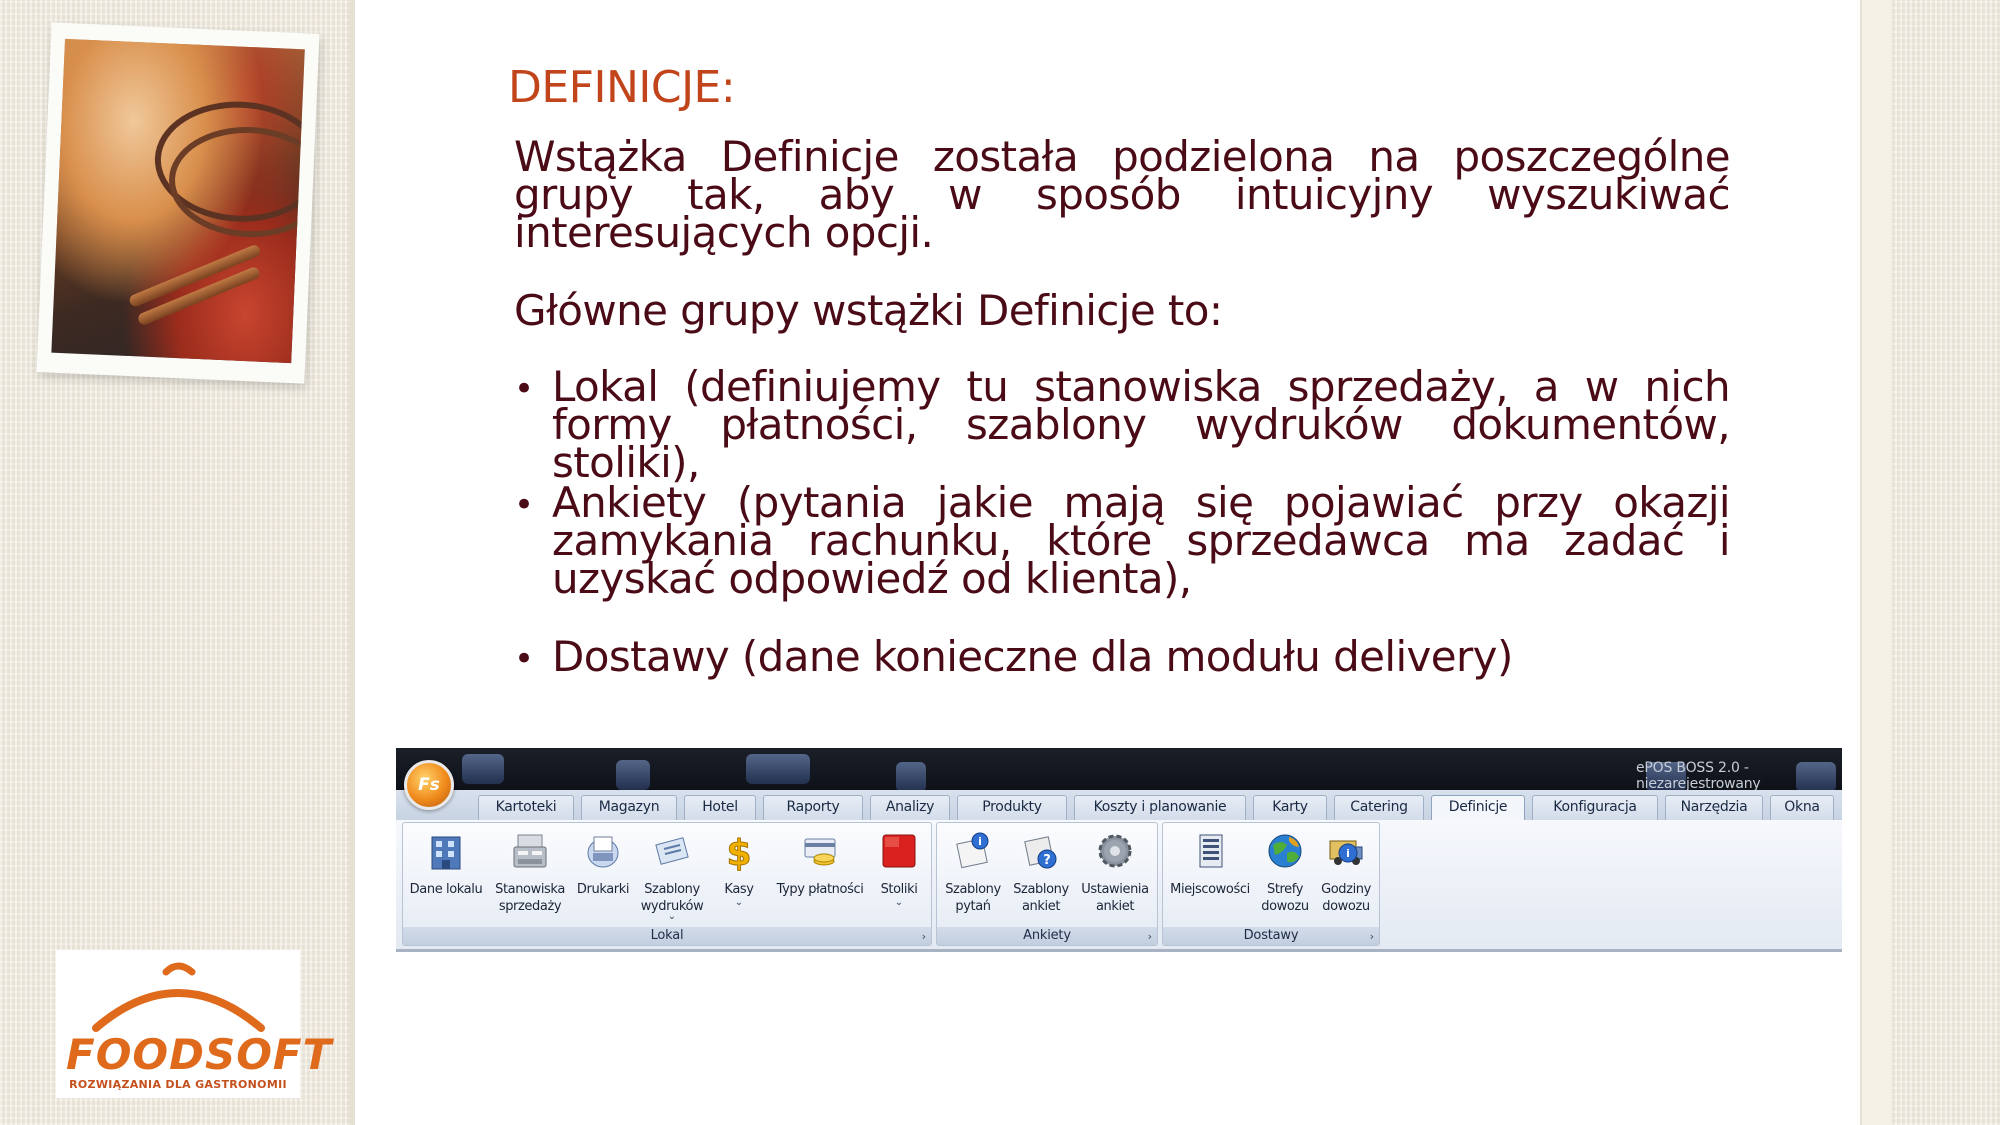  I want to click on button-label: Szablony ankiet, so click(1041, 898).